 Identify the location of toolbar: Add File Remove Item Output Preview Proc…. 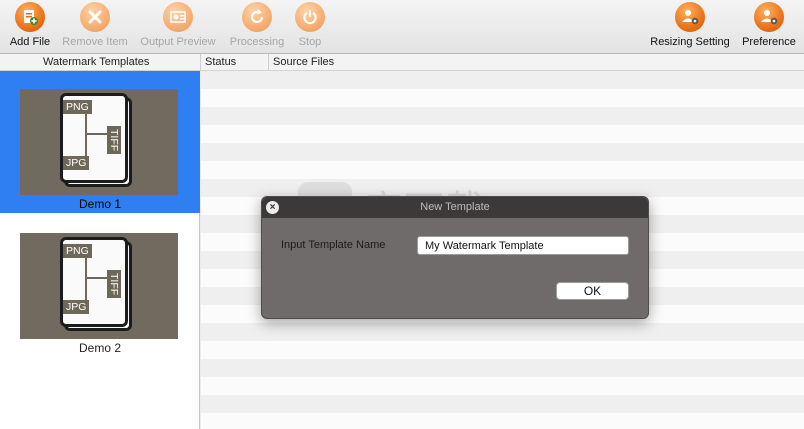
(402, 27).